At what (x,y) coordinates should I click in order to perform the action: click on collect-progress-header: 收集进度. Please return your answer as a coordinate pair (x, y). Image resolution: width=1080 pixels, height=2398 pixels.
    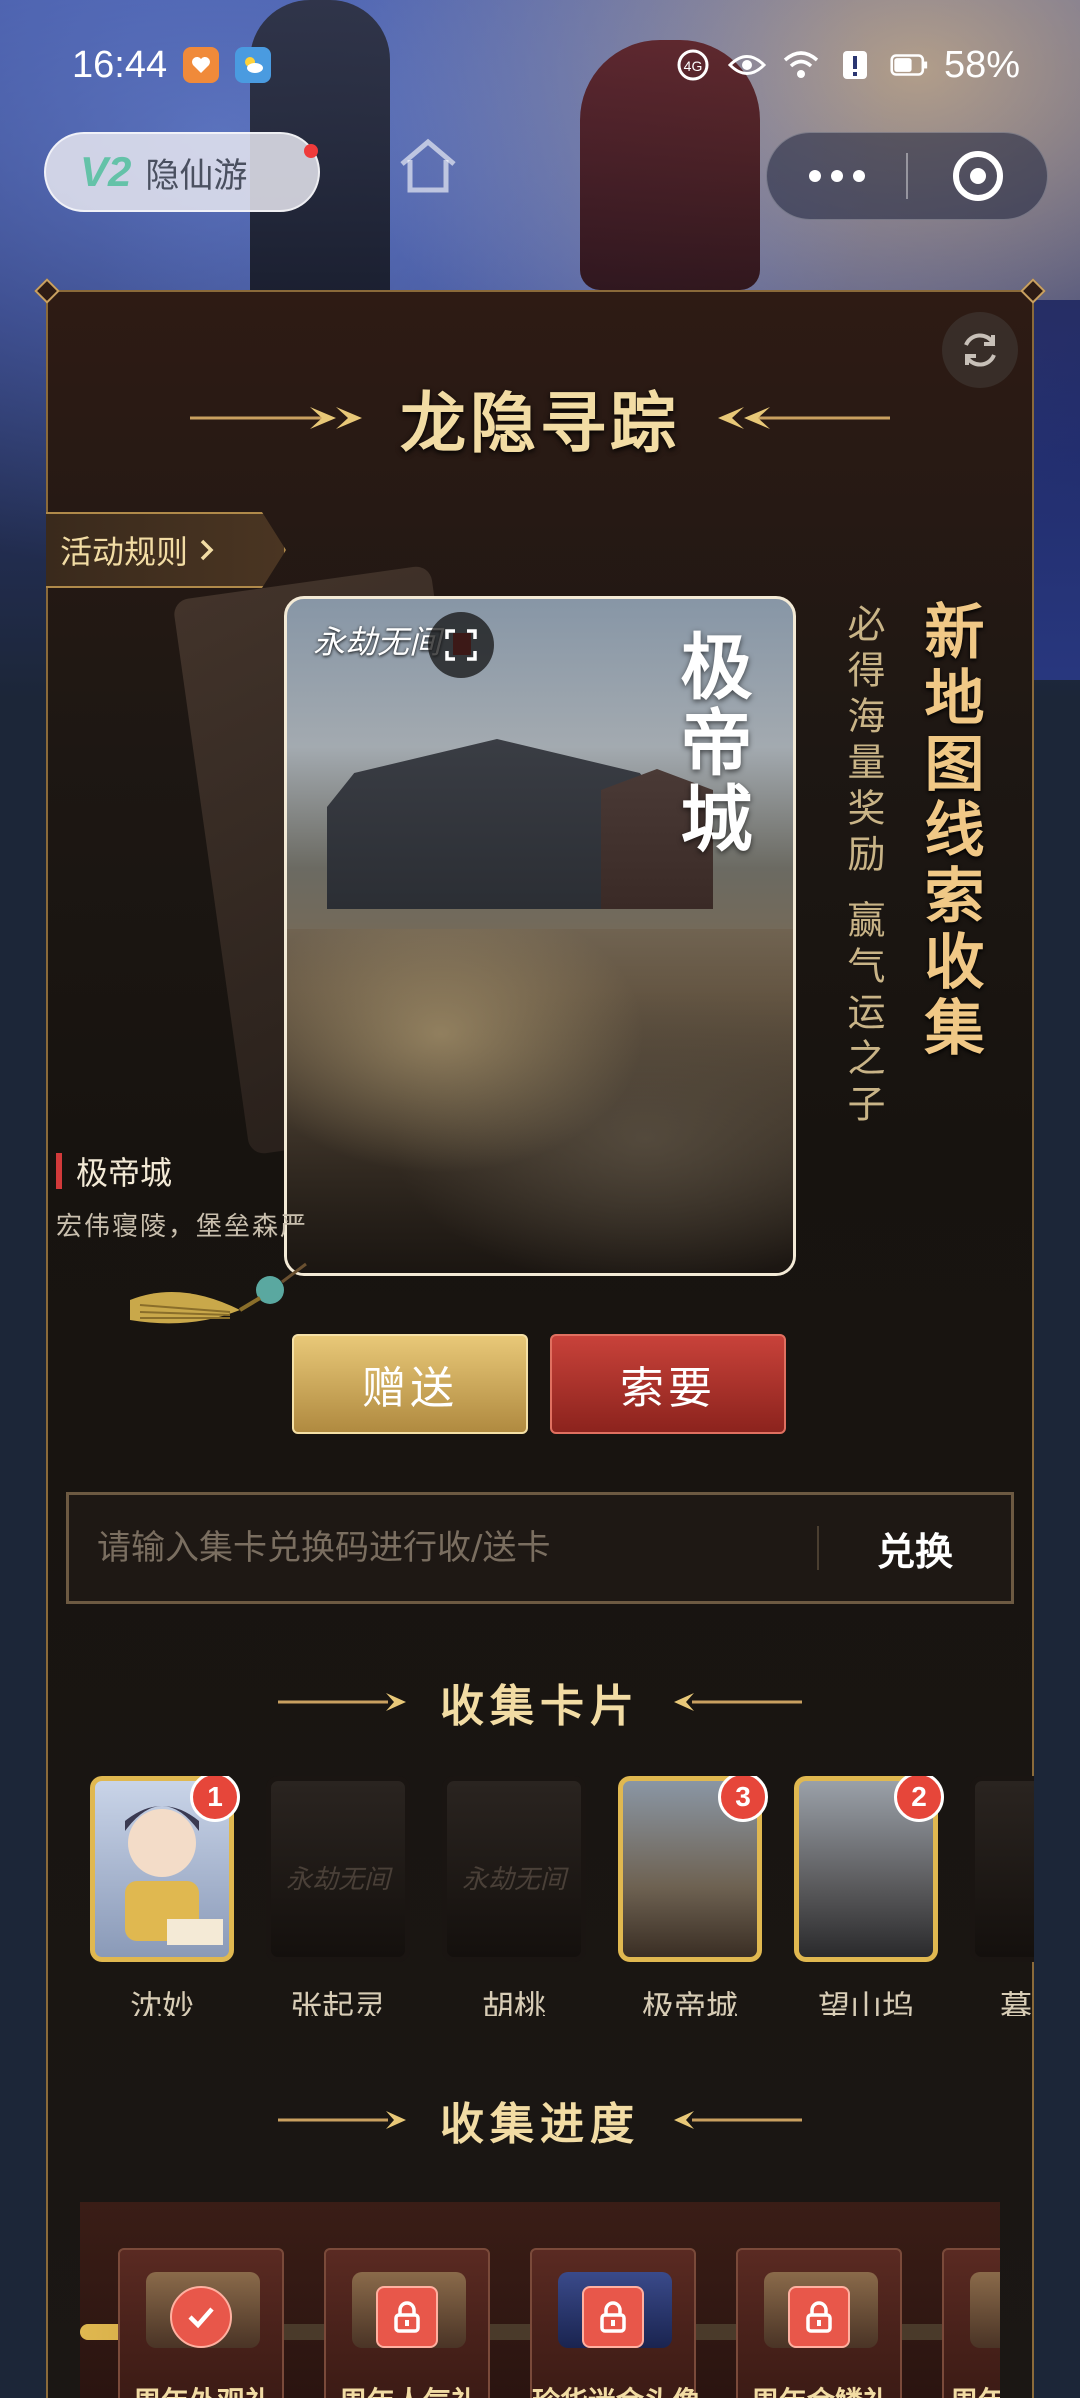
    Looking at the image, I should click on (540, 2120).